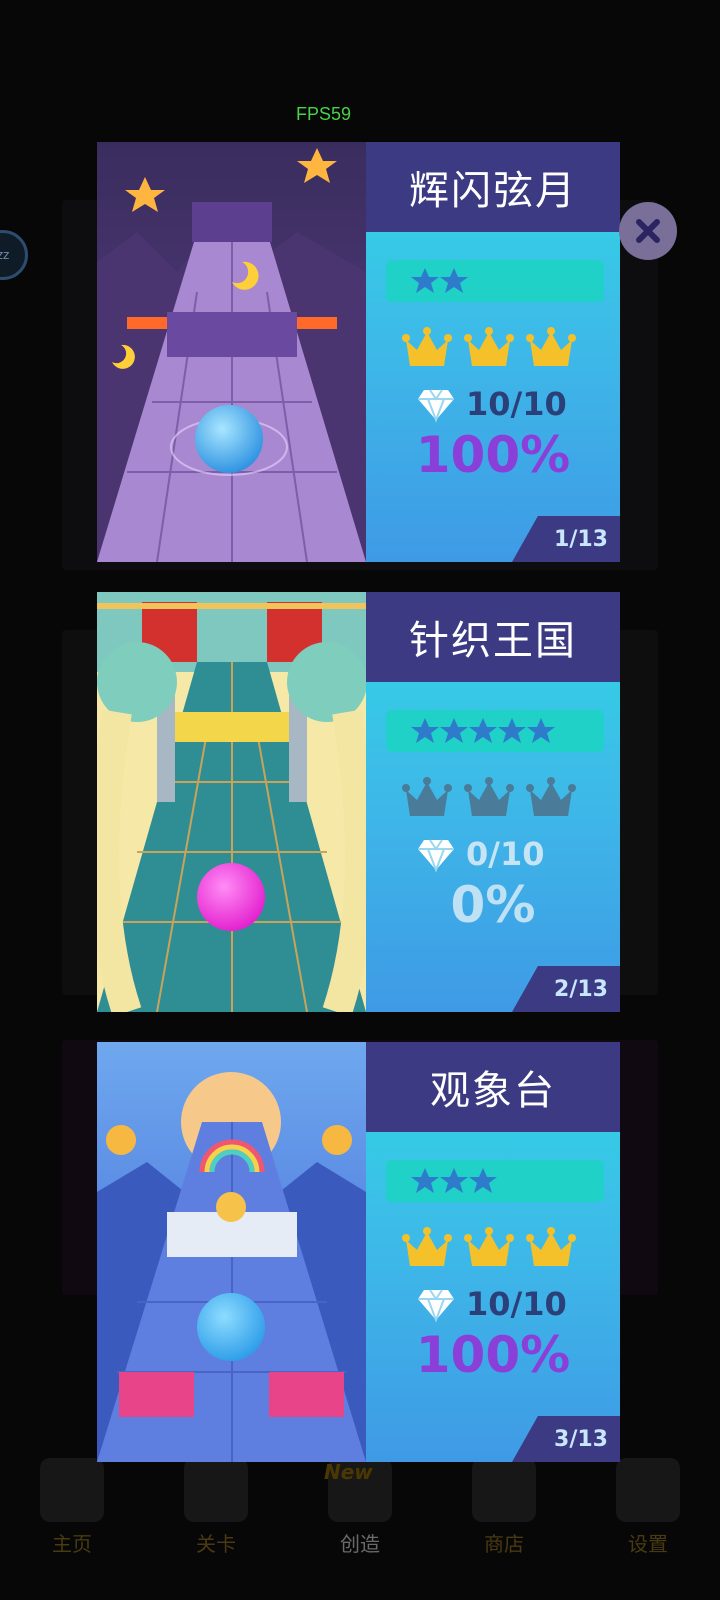 This screenshot has height=1600, width=720. I want to click on nav-levels: 关卡, so click(216, 1525).